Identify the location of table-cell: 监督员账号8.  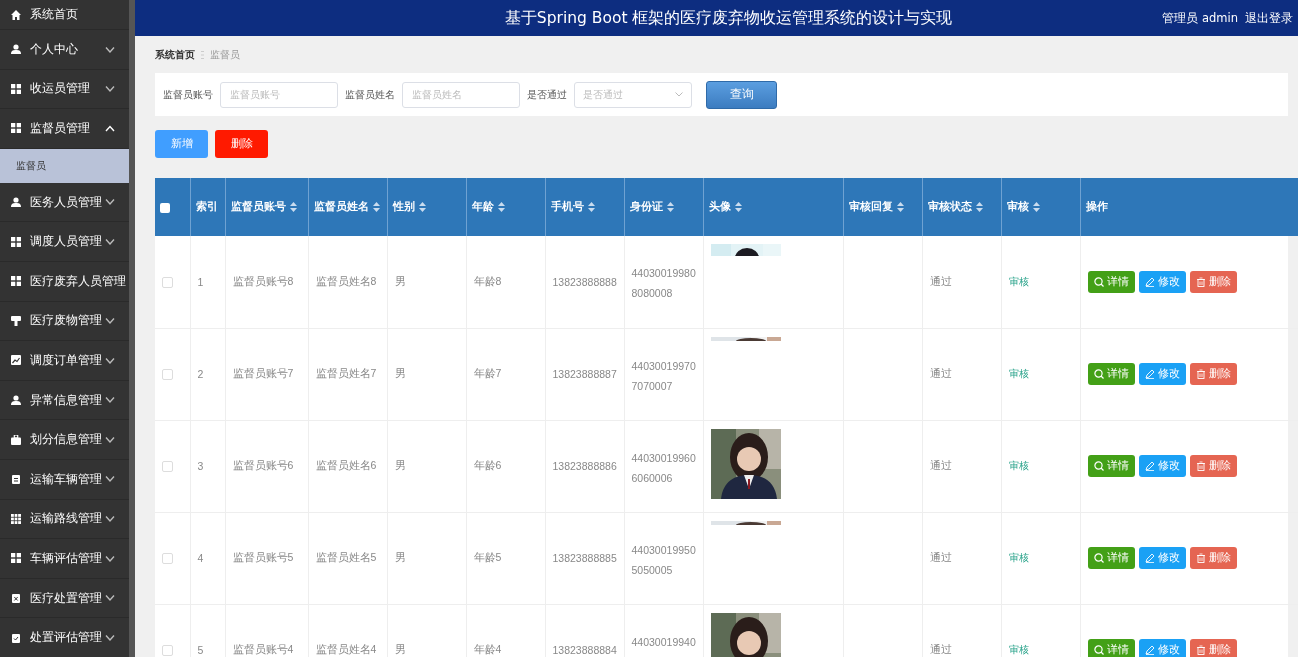
(266, 282).